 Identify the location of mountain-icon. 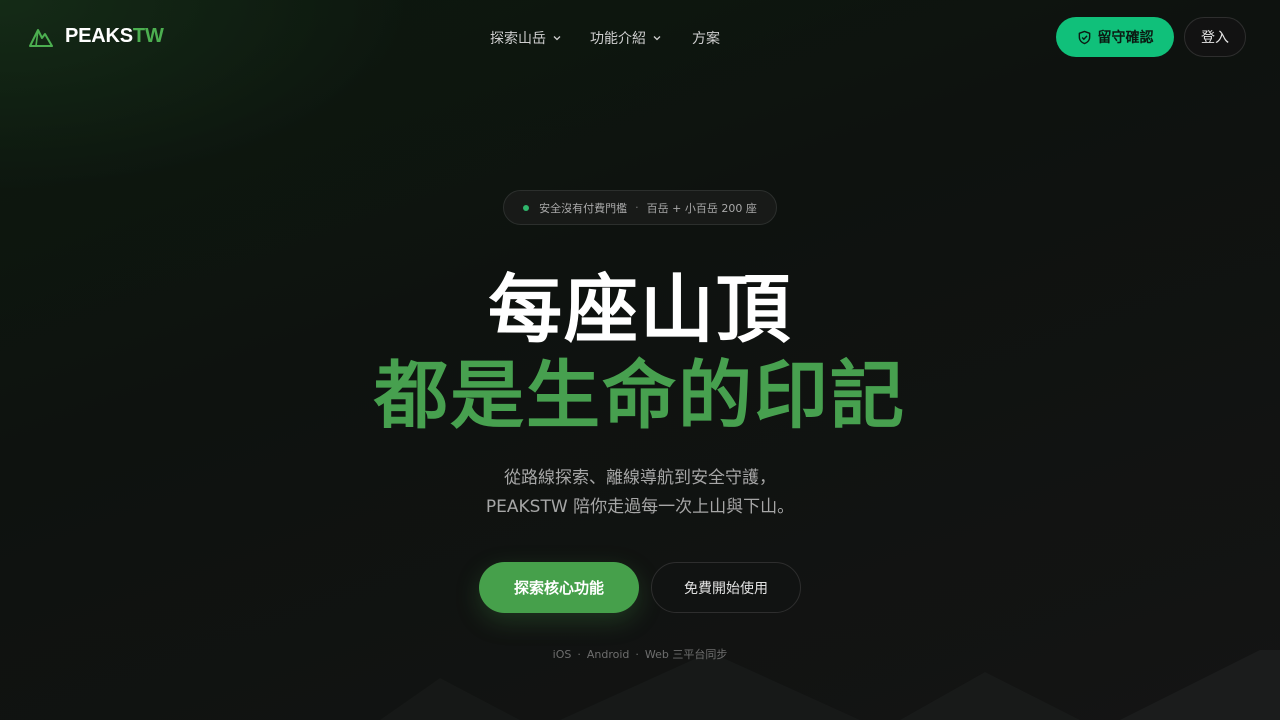
(41, 37).